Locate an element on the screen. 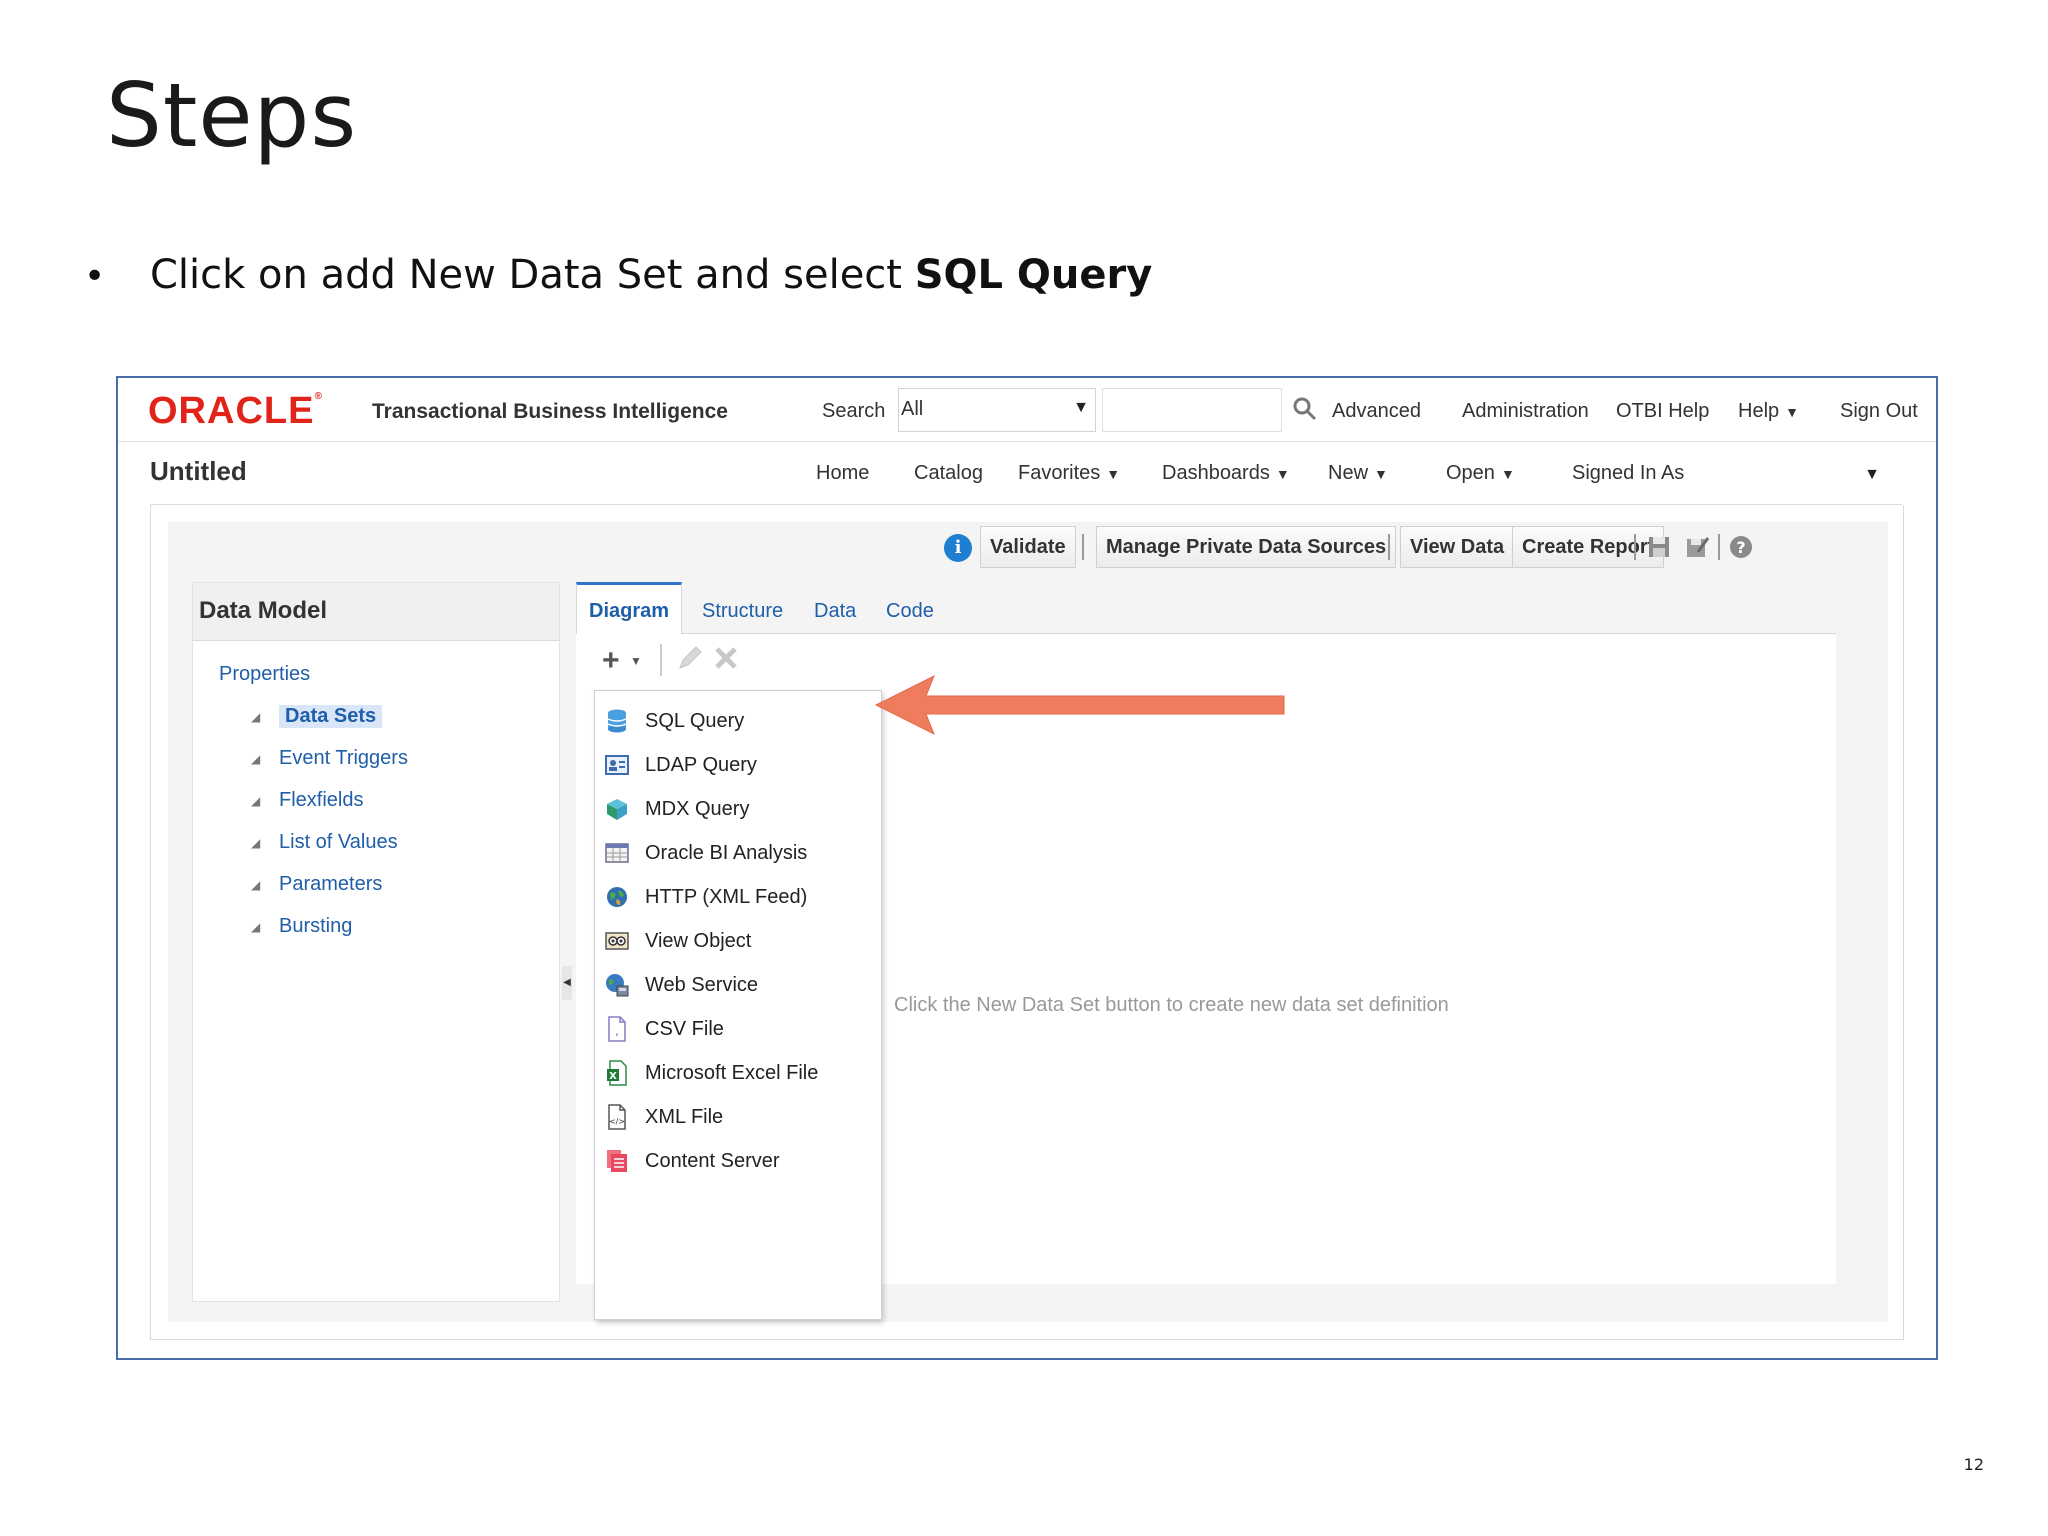  menu-item-label: LDAP Query is located at coordinates (701, 764).